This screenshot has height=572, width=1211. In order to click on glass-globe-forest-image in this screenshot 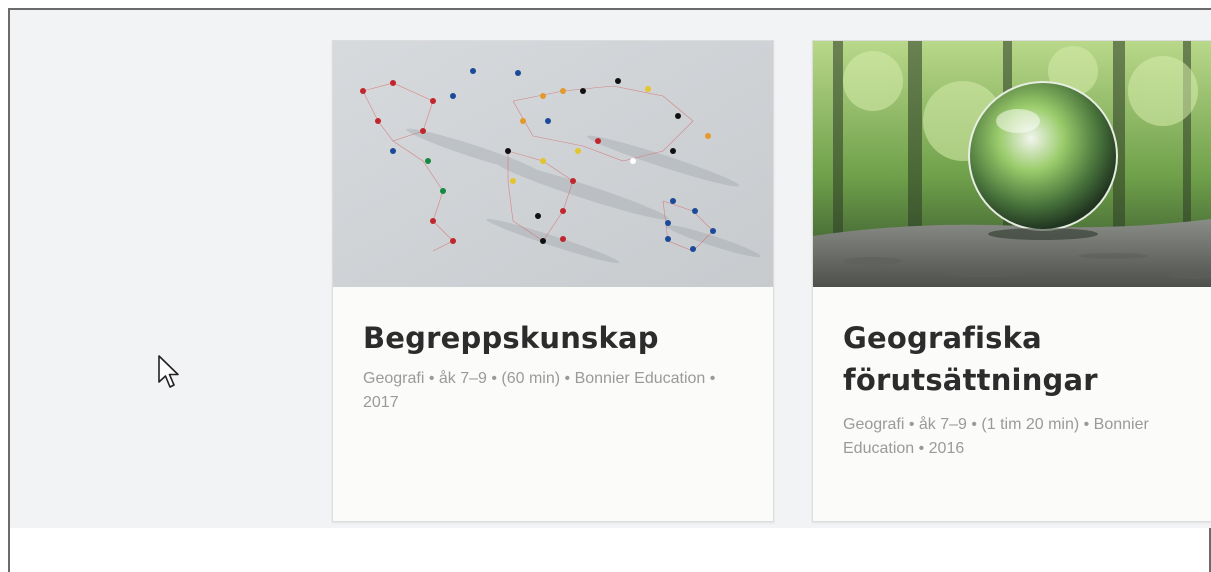, I will do `click(1012, 164)`.